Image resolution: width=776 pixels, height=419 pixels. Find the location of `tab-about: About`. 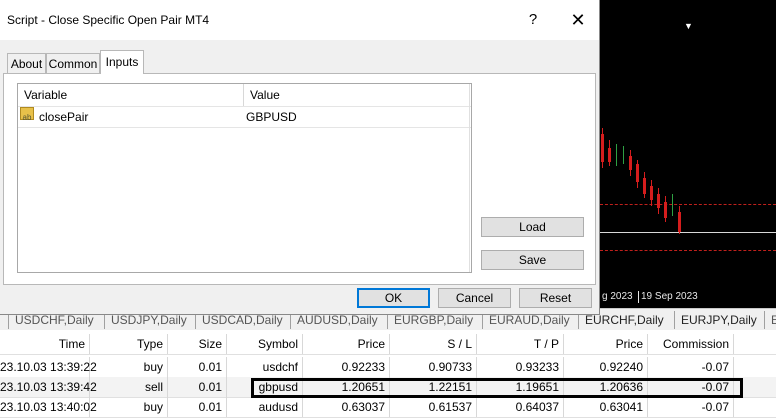

tab-about: About is located at coordinates (26, 63).